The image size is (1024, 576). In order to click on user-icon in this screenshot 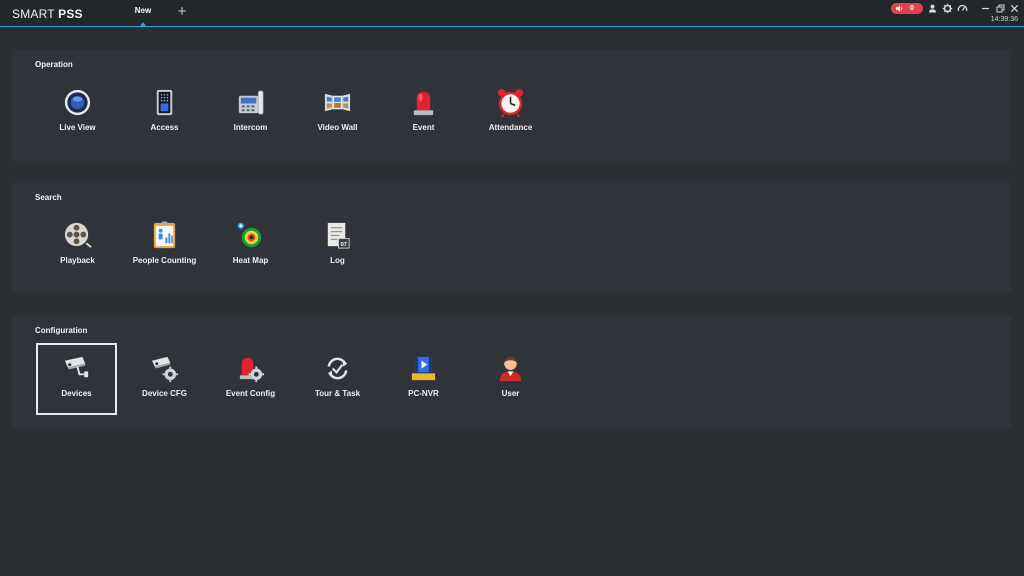, I will do `click(510, 369)`.